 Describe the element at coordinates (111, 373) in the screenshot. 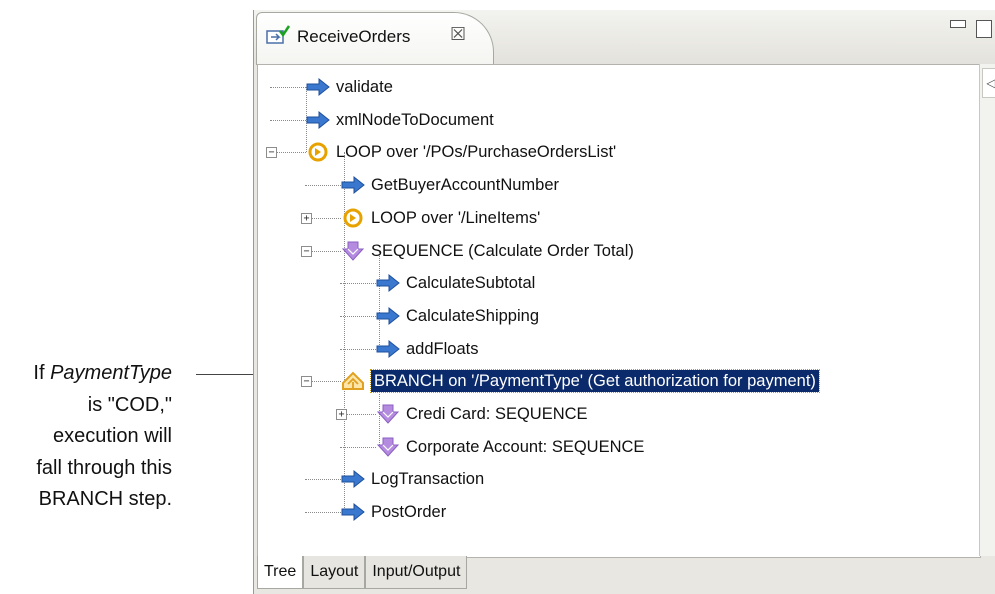

I see `annotation-emphasis: PaymentType` at that location.